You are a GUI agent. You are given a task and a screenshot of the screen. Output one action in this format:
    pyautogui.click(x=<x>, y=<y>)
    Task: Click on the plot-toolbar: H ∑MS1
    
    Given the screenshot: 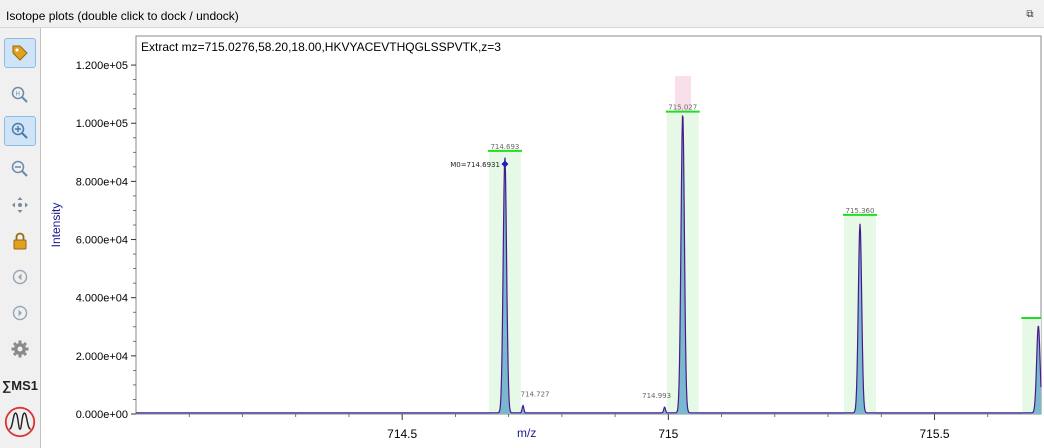 What is the action you would take?
    pyautogui.click(x=20, y=238)
    